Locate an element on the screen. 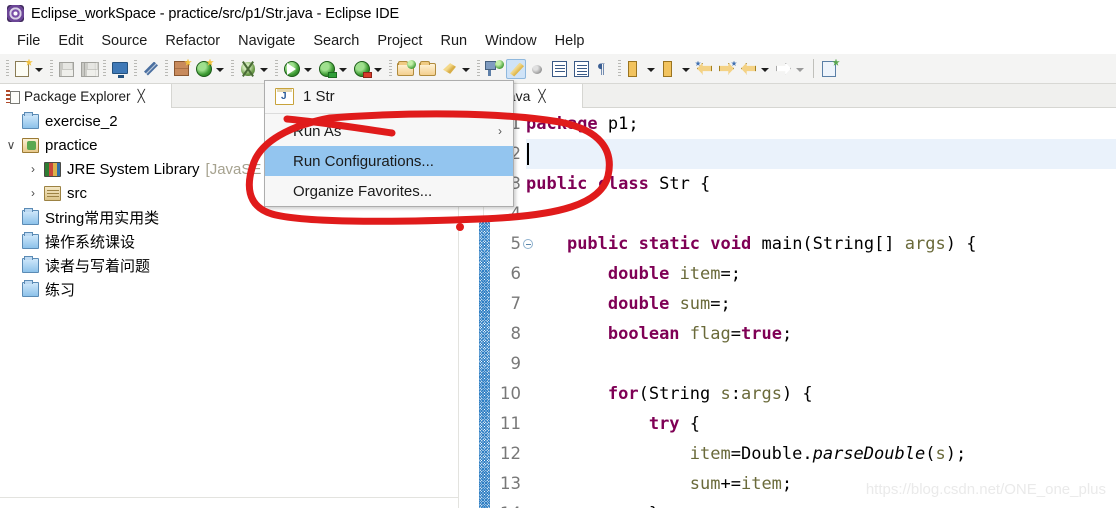 This screenshot has height=508, width=1116. back-icon is located at coordinates (749, 69).